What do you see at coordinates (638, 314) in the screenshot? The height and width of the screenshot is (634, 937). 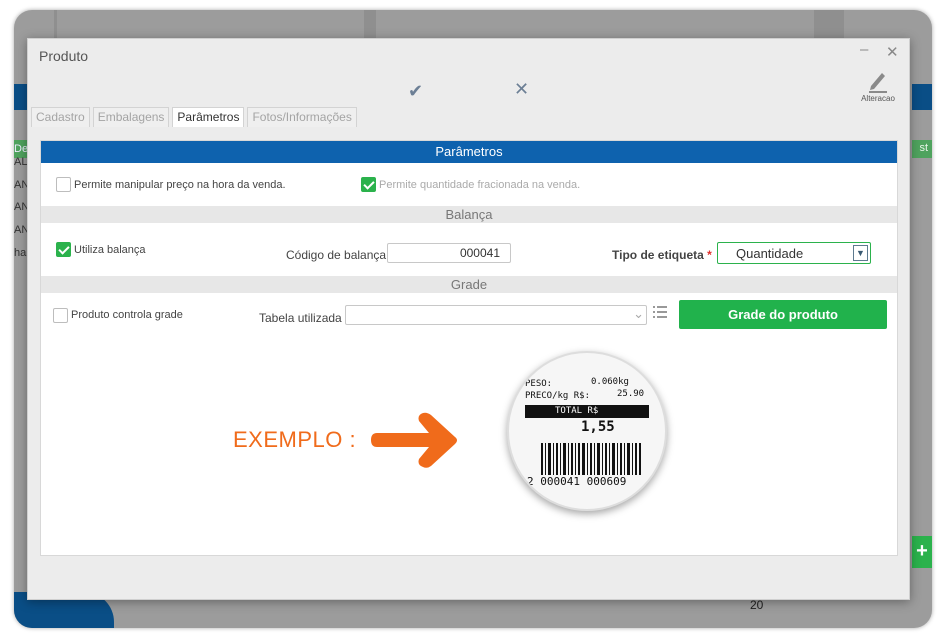 I see `chevron-down-icon: ⌄` at bounding box center [638, 314].